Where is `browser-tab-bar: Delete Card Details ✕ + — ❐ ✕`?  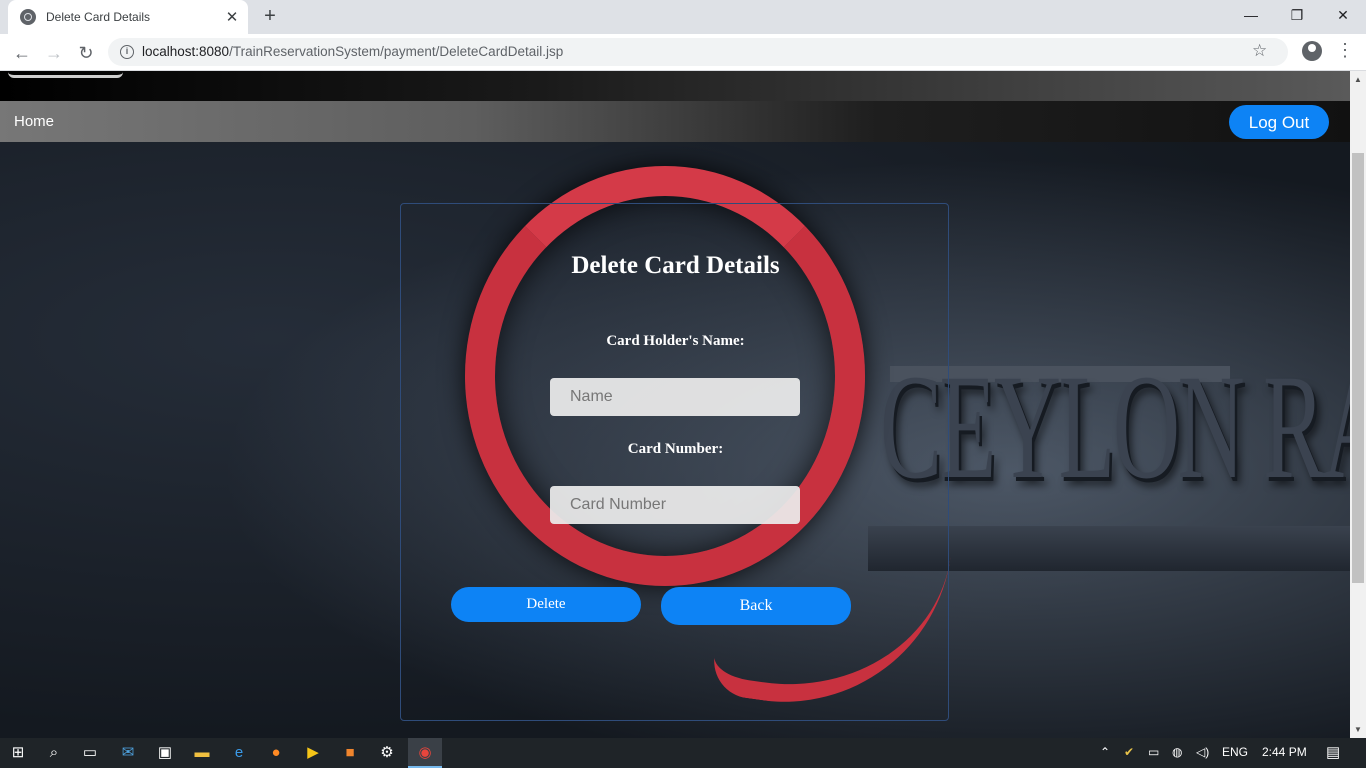
browser-tab-bar: Delete Card Details ✕ + — ❐ ✕ is located at coordinates (683, 17).